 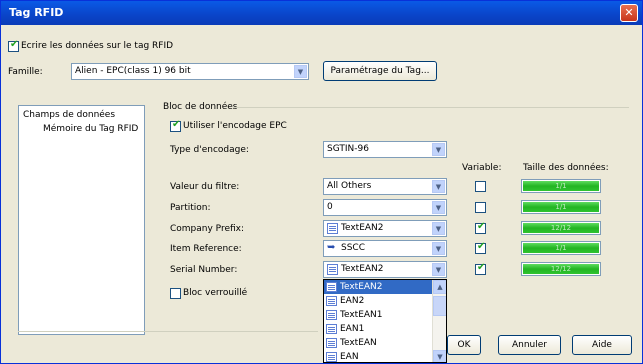 What do you see at coordinates (385, 186) in the screenshot?
I see `filter-value-select: All Others ▼` at bounding box center [385, 186].